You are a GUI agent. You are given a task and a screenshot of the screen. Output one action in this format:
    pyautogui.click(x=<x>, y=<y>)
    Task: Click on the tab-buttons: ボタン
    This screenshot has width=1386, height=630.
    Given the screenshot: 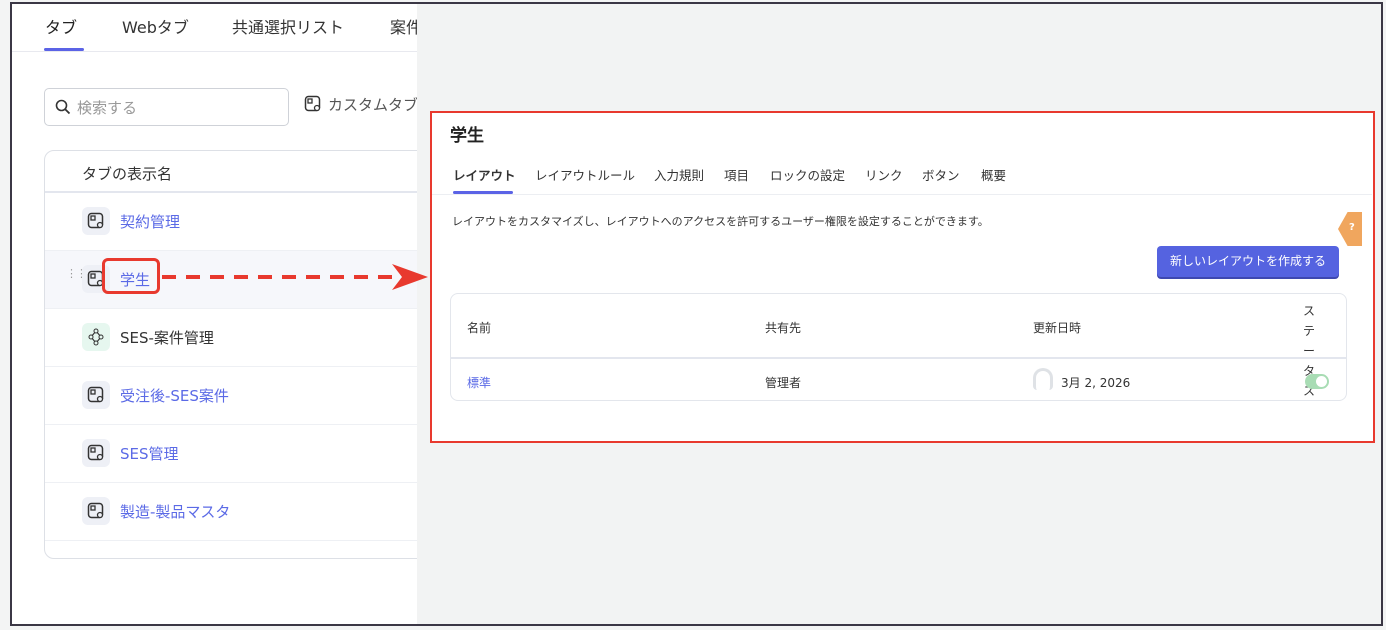 What is the action you would take?
    pyautogui.click(x=941, y=174)
    